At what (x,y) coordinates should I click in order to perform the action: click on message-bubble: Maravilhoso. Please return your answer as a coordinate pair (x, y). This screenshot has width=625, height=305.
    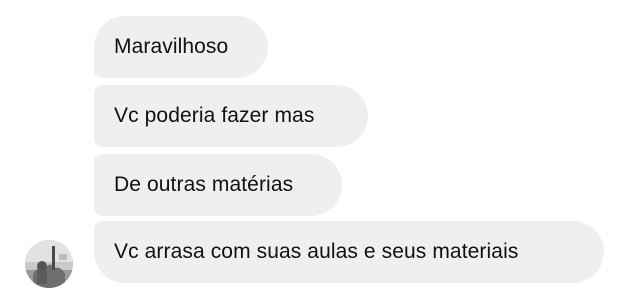
    Looking at the image, I should click on (181, 47).